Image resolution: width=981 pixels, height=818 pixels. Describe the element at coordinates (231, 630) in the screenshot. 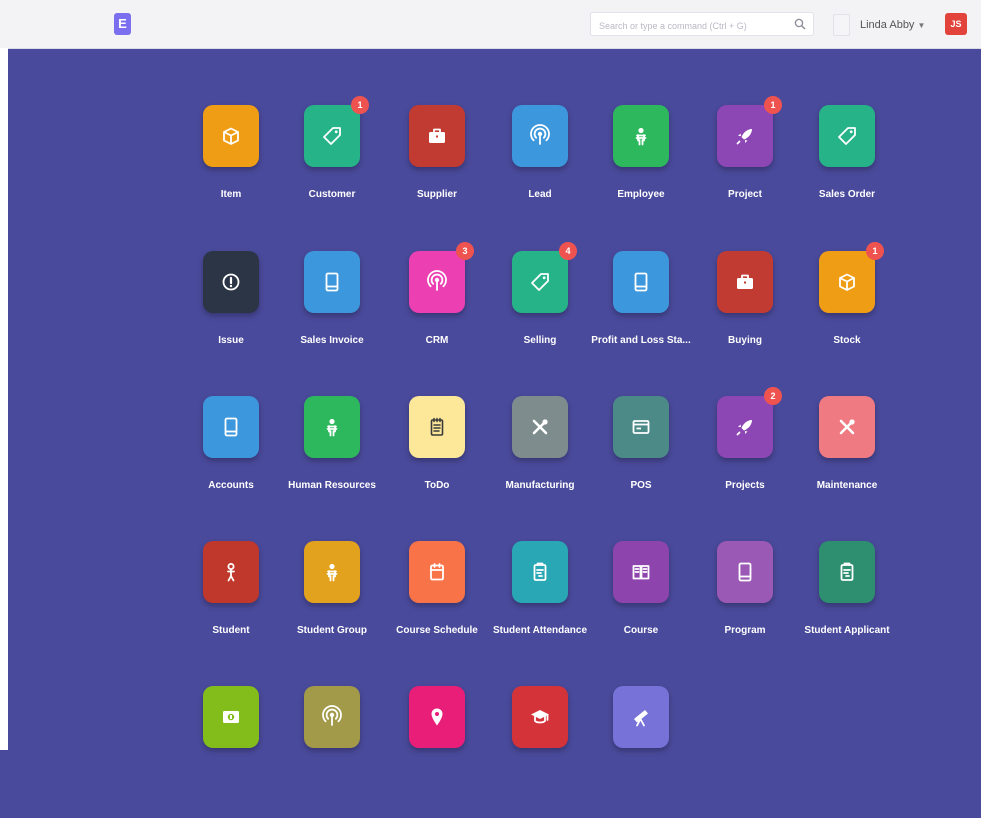

I see `module-label: Student` at that location.